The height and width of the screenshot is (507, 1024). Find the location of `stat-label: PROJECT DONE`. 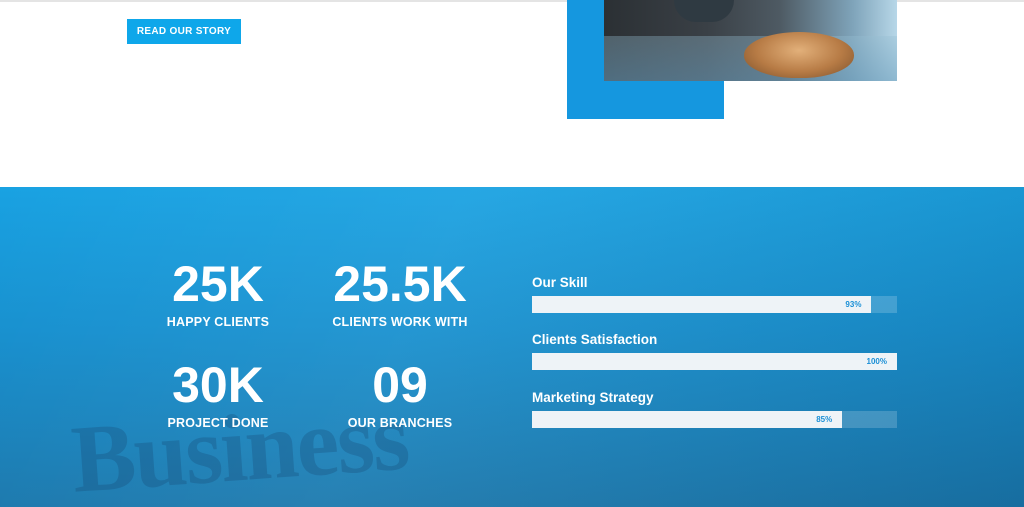

stat-label: PROJECT DONE is located at coordinates (218, 423).